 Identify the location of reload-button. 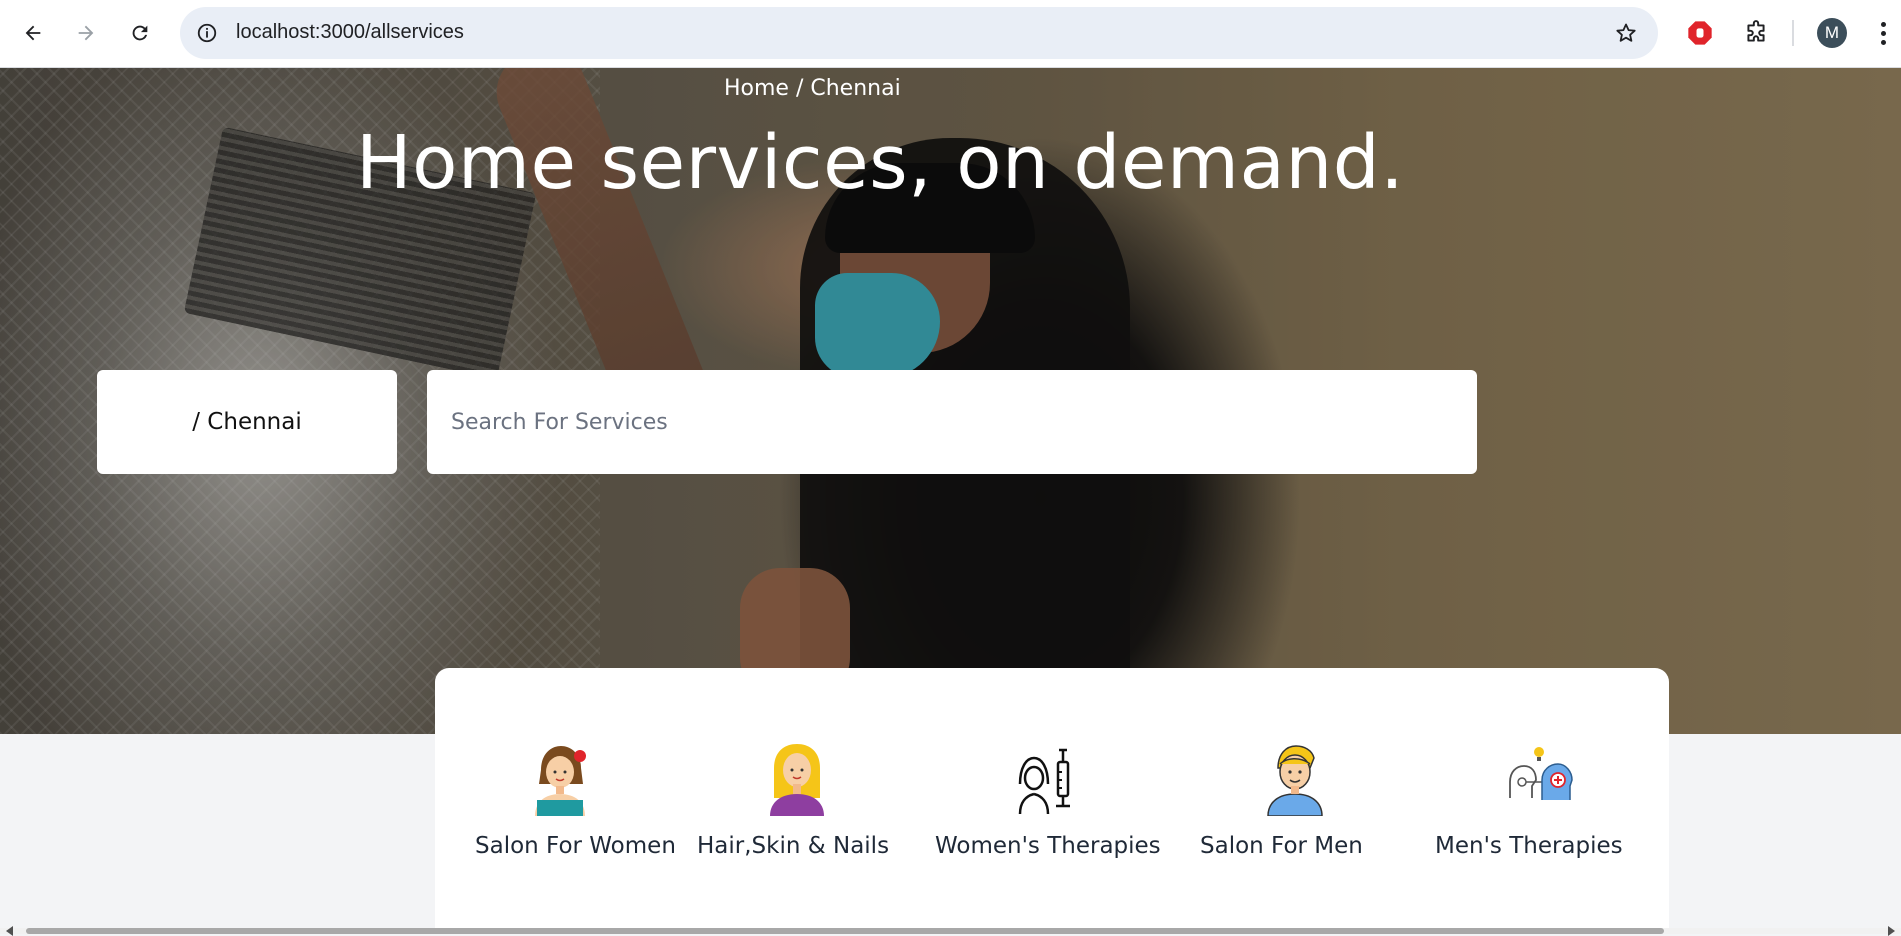
(140, 33).